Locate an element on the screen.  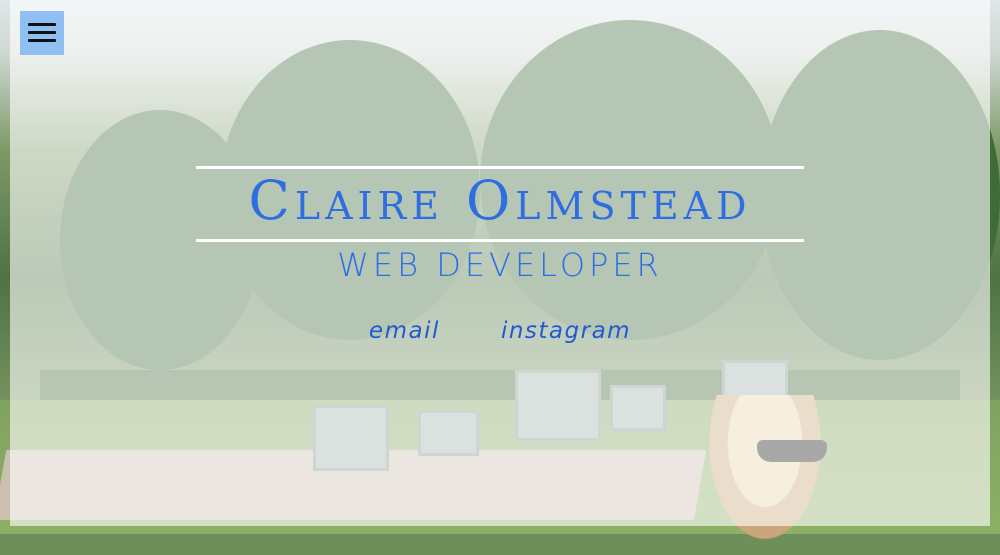
hamburger-menu-icon is located at coordinates (42, 33).